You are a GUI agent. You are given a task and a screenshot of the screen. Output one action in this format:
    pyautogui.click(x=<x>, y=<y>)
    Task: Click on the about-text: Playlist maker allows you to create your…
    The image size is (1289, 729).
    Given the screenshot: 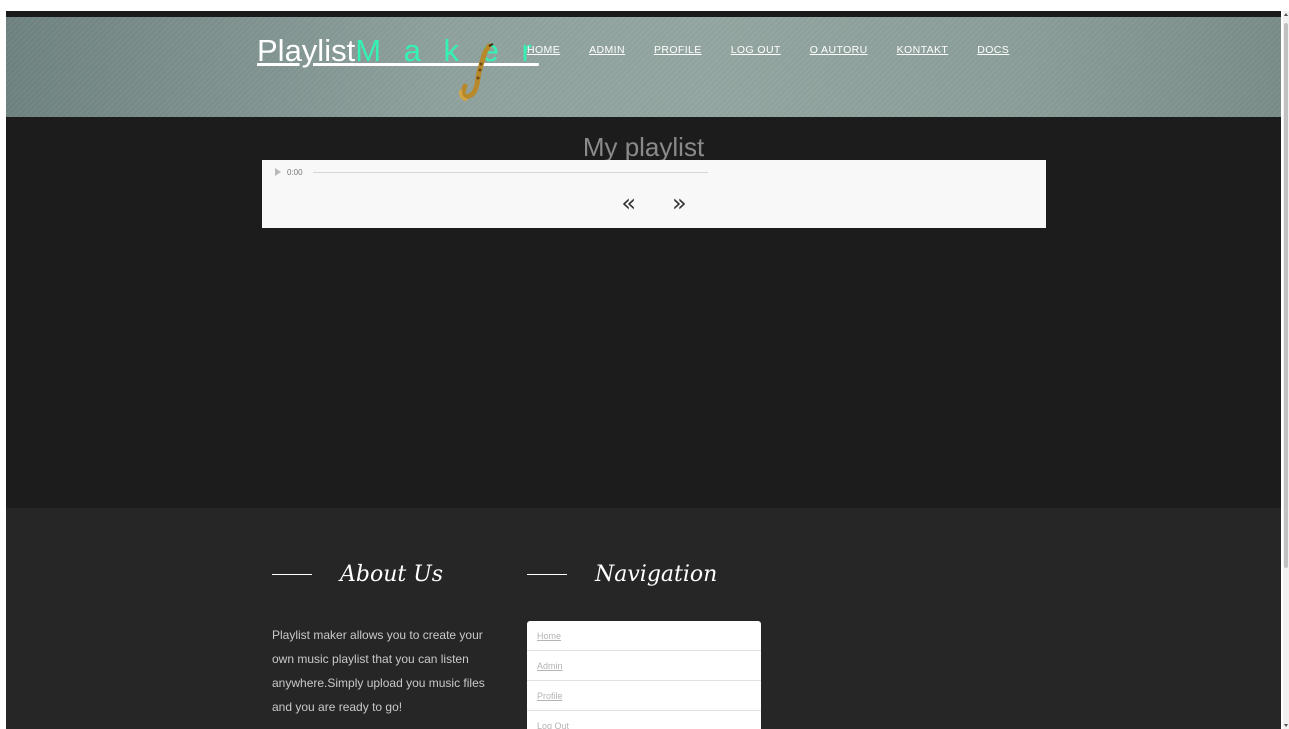 What is the action you would take?
    pyautogui.click(x=378, y=671)
    